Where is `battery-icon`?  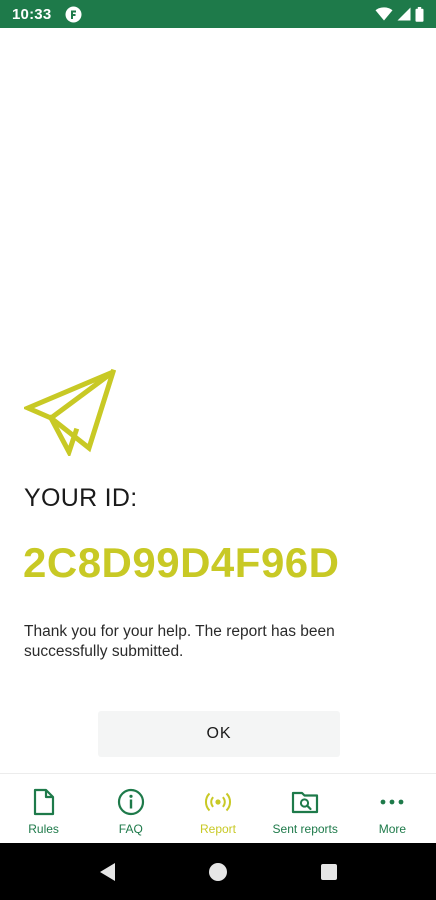
battery-icon is located at coordinates (419, 14).